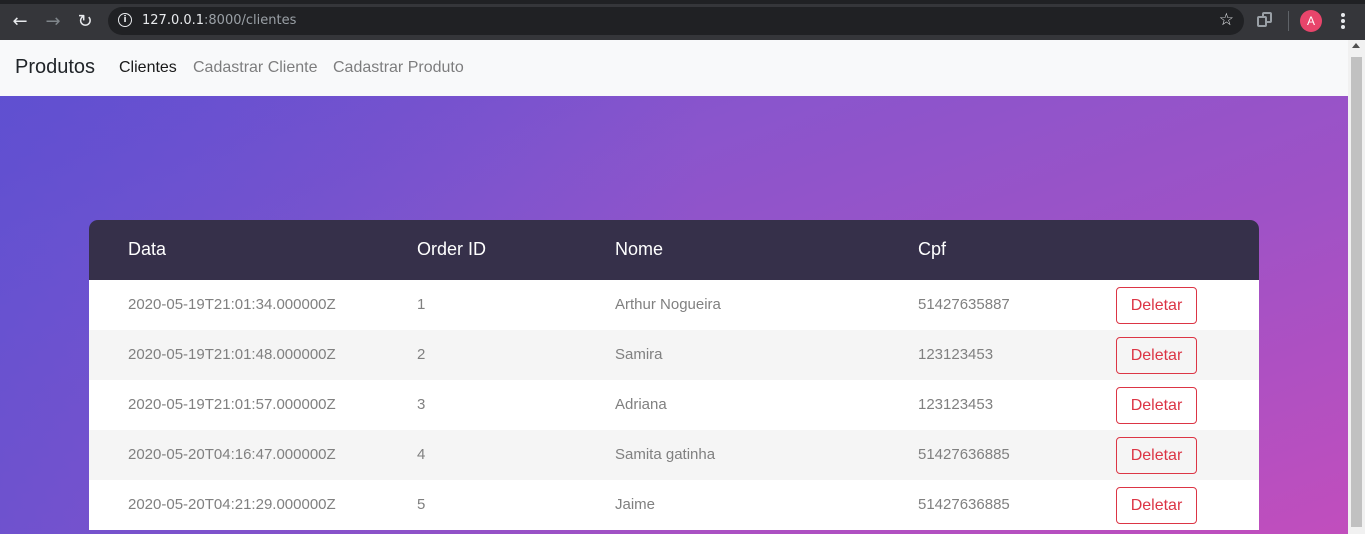 The image size is (1365, 534). Describe the element at coordinates (674, 250) in the screenshot. I see `table-header: Data Order ID Nome Cpf` at that location.